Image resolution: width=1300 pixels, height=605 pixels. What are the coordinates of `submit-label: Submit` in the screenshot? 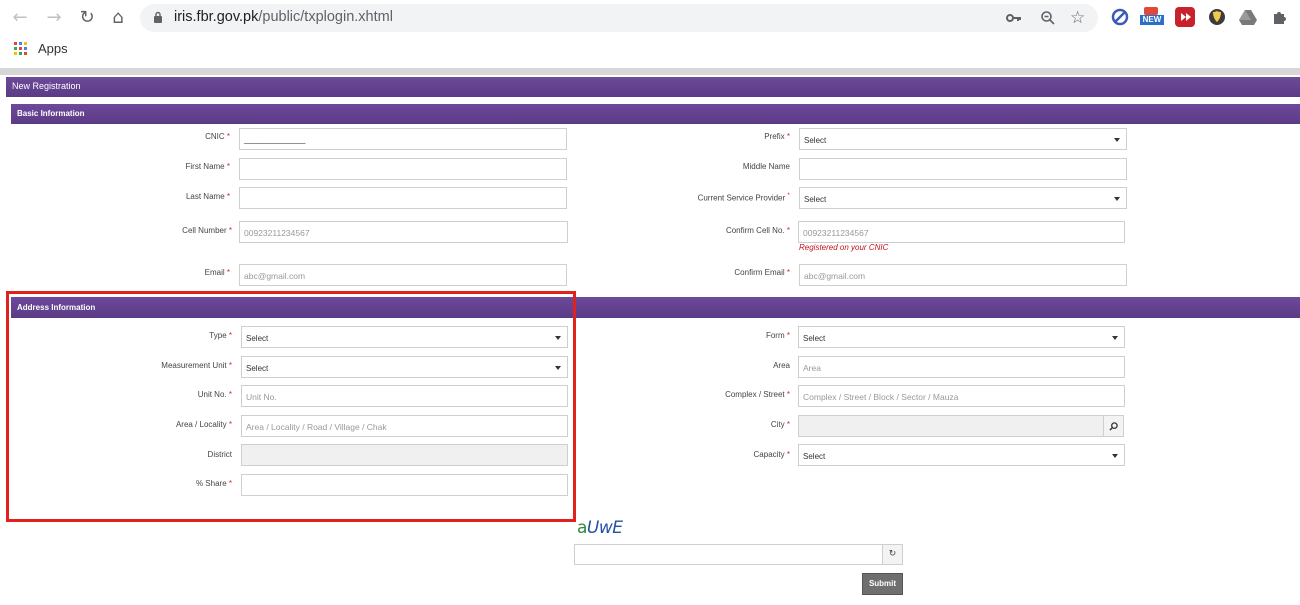 It's located at (882, 583).